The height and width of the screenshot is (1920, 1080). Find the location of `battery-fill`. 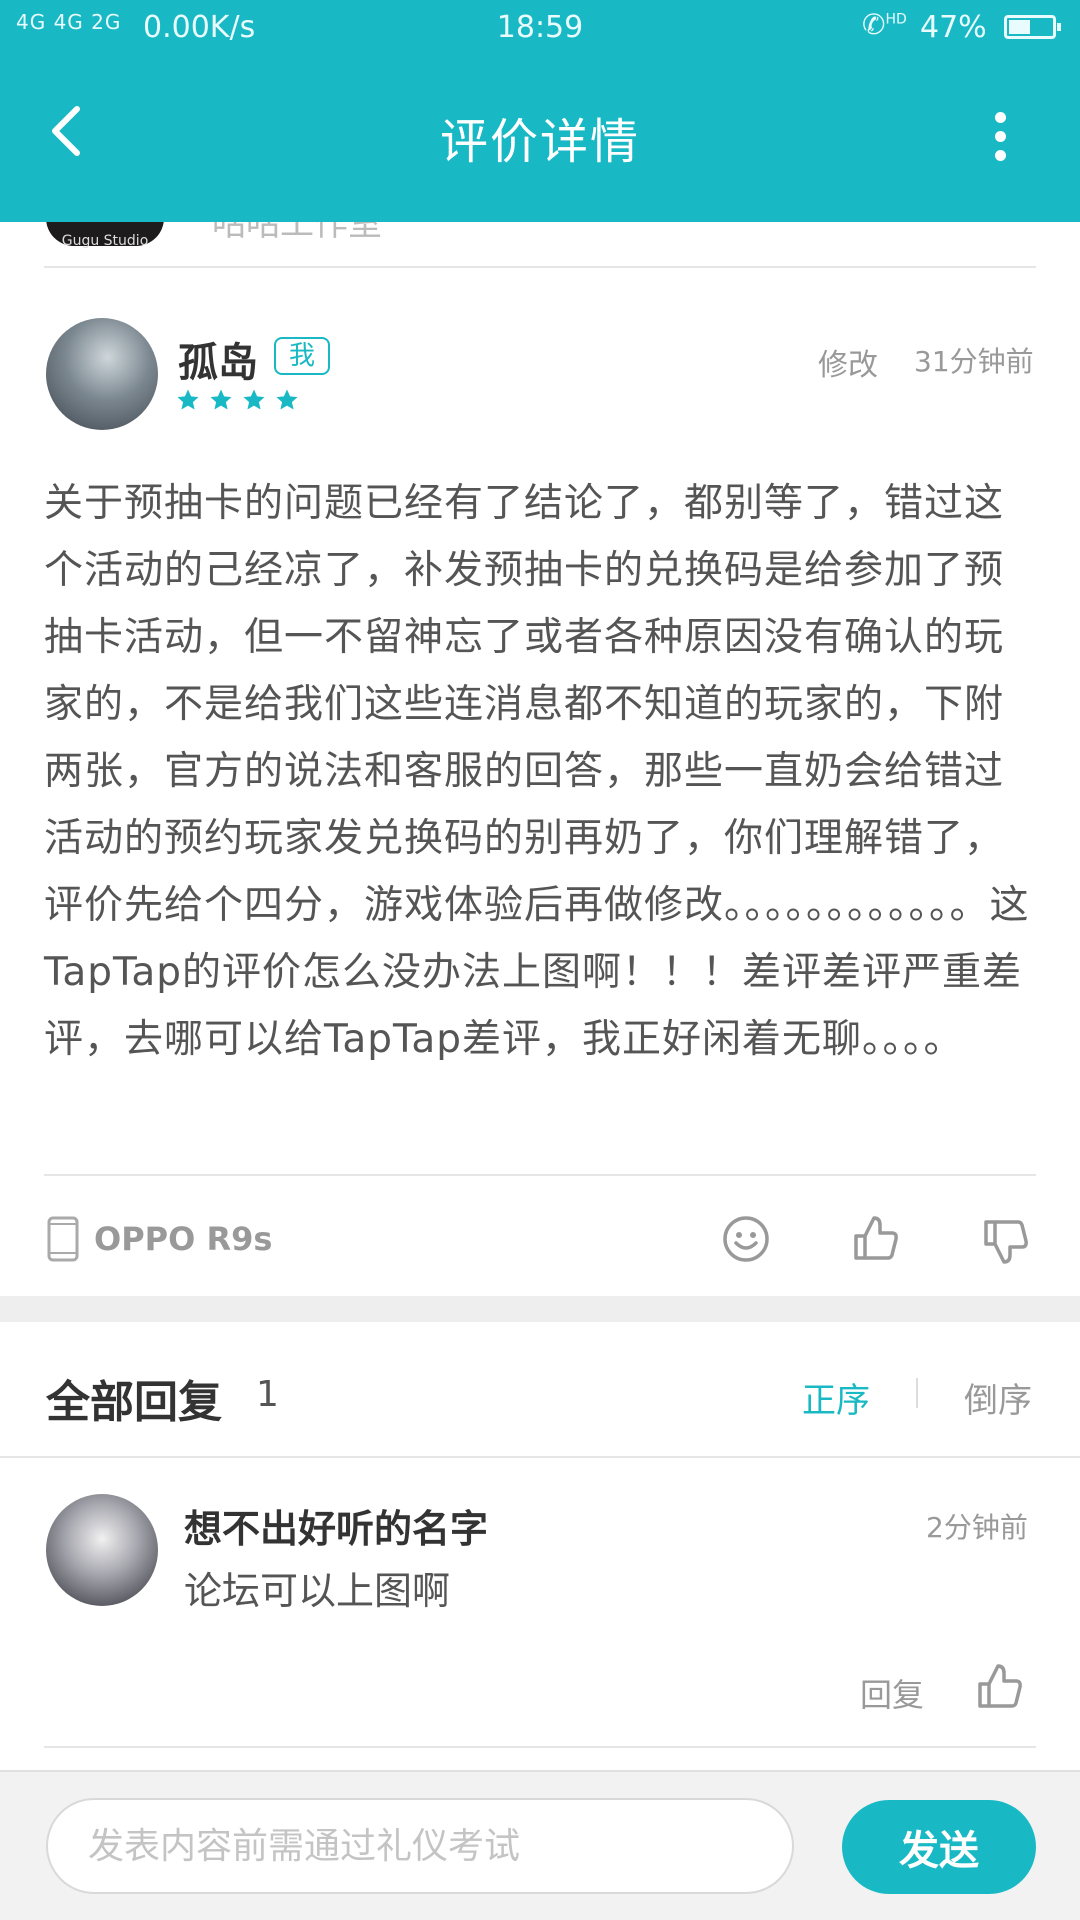

battery-fill is located at coordinates (1019, 27).